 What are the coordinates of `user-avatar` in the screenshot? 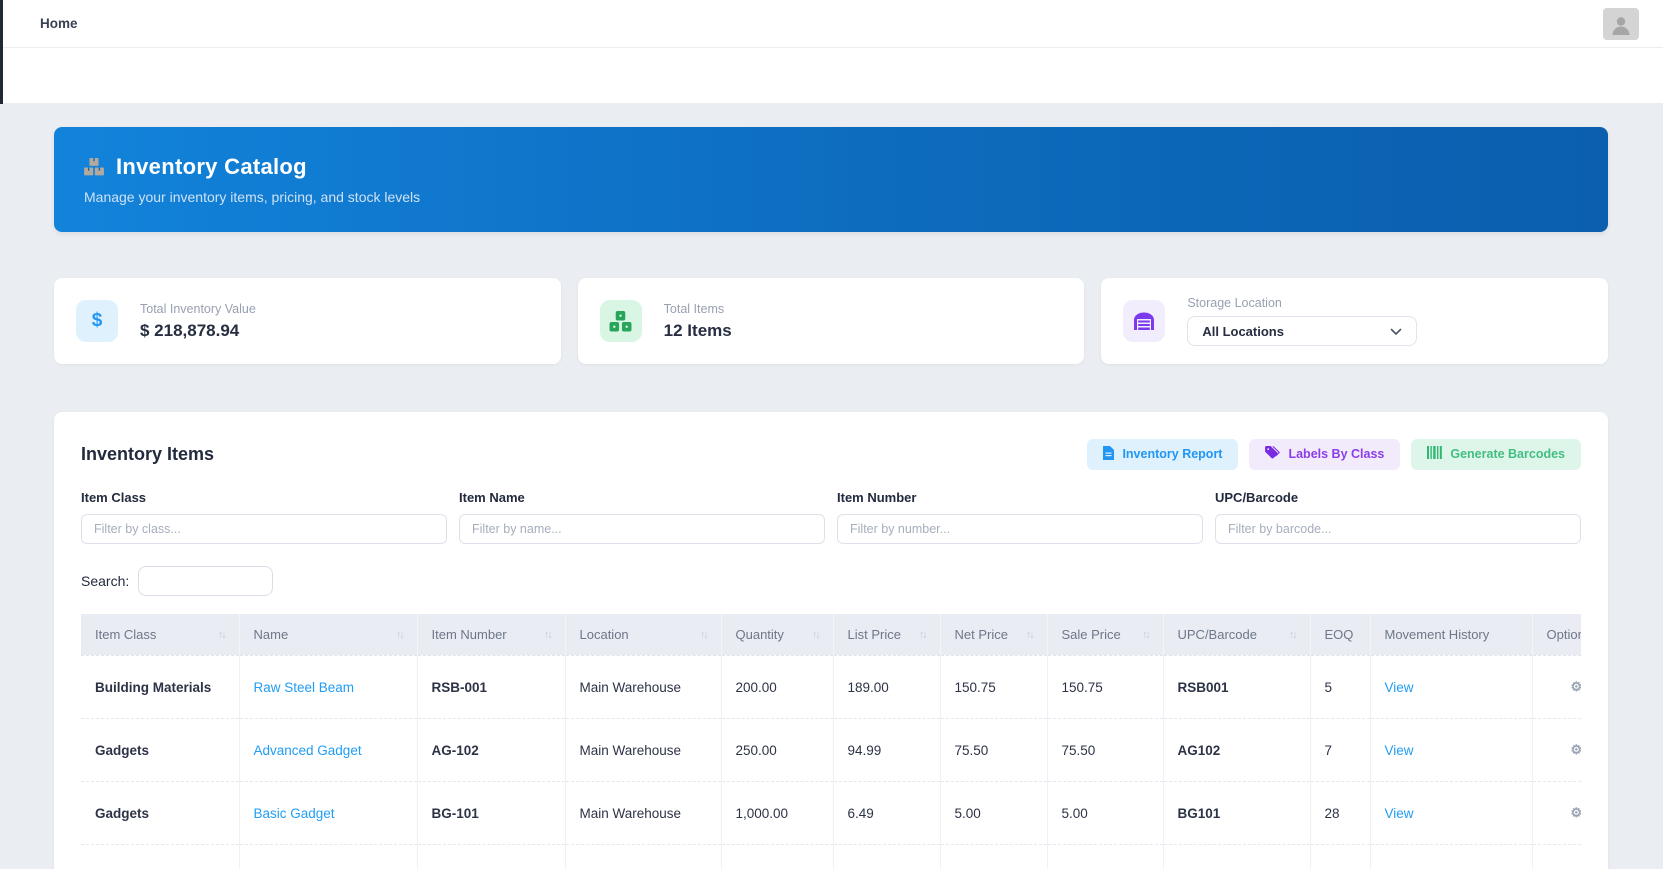 It's located at (1621, 23).